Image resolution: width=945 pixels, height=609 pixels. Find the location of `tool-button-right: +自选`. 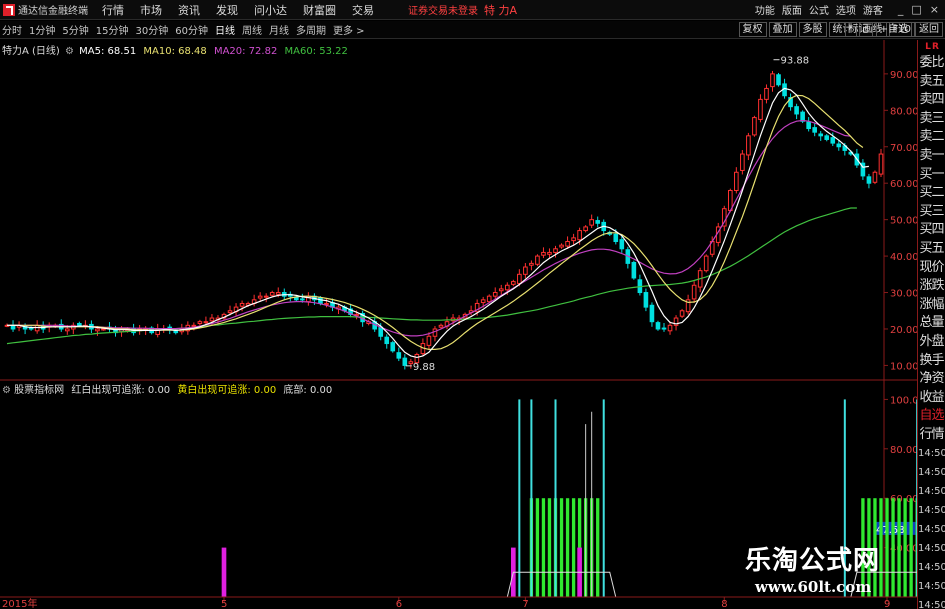

tool-button-right: +自选 is located at coordinates (893, 29).